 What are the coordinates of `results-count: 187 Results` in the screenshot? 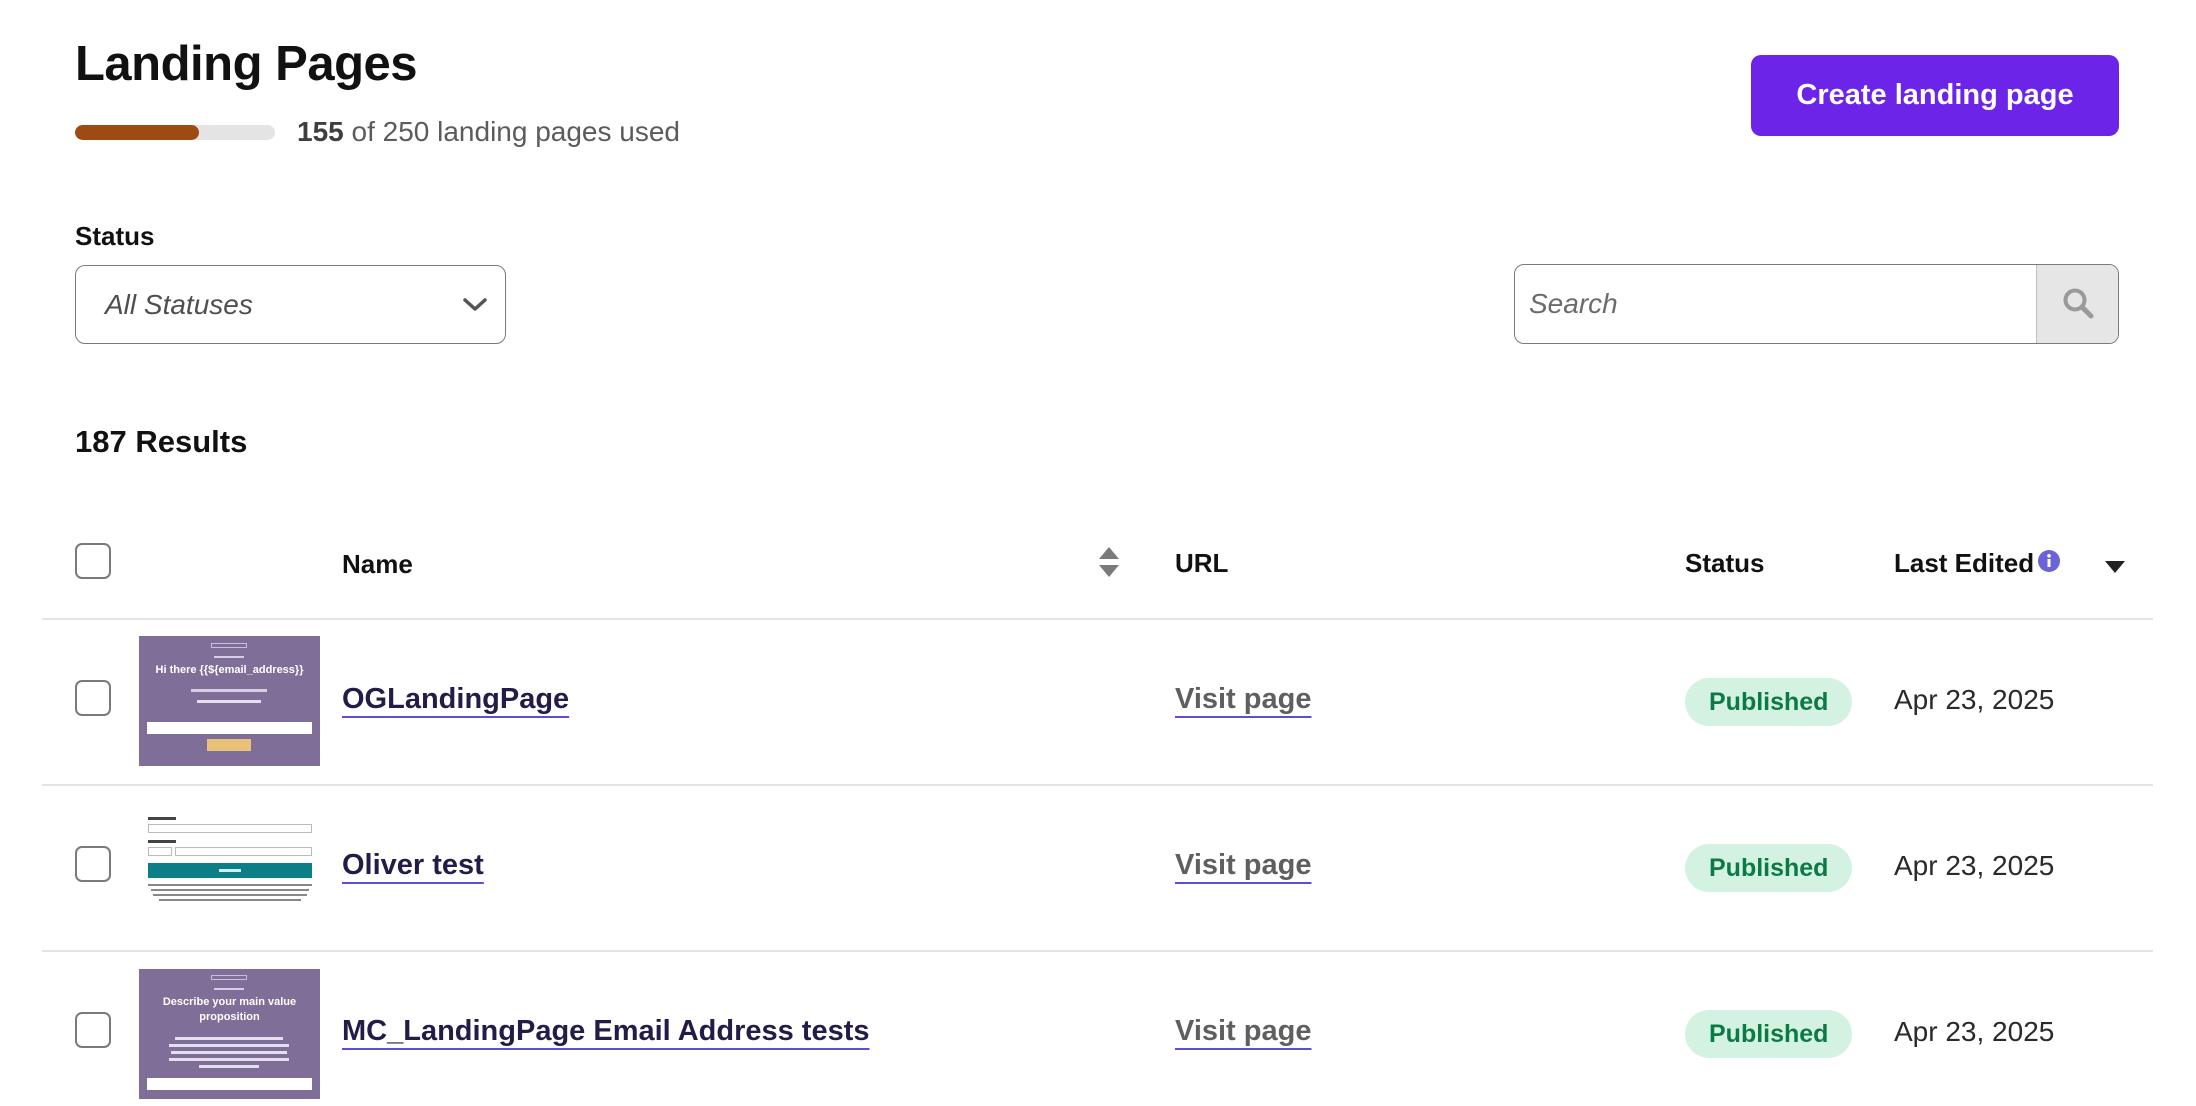 It's located at (161, 441).